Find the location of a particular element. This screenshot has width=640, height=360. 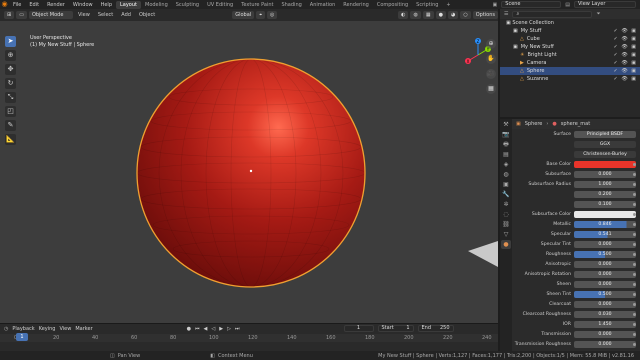

timeline-editor-icon: ◷ is located at coordinates (6, 329).